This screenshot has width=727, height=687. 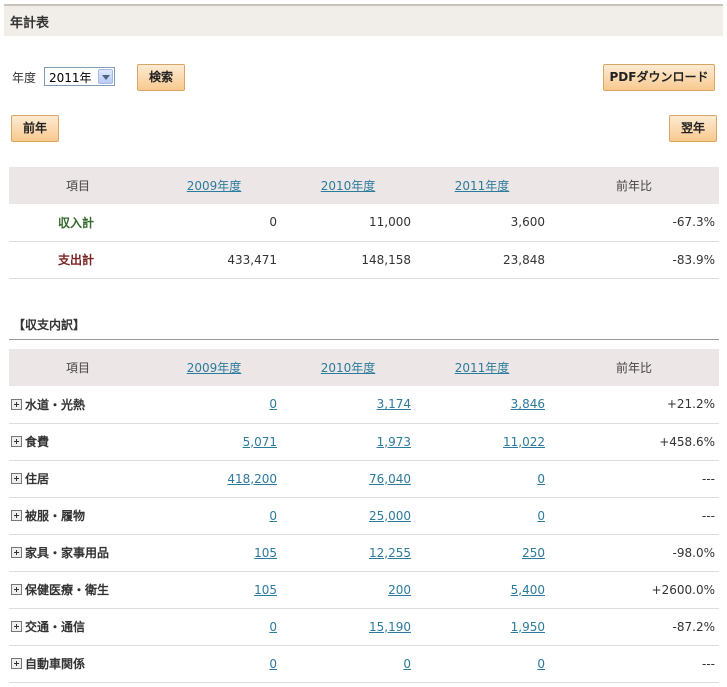 I want to click on table-row: 収入計 0 11,000 3,600 -67.3%, so click(x=364, y=223).